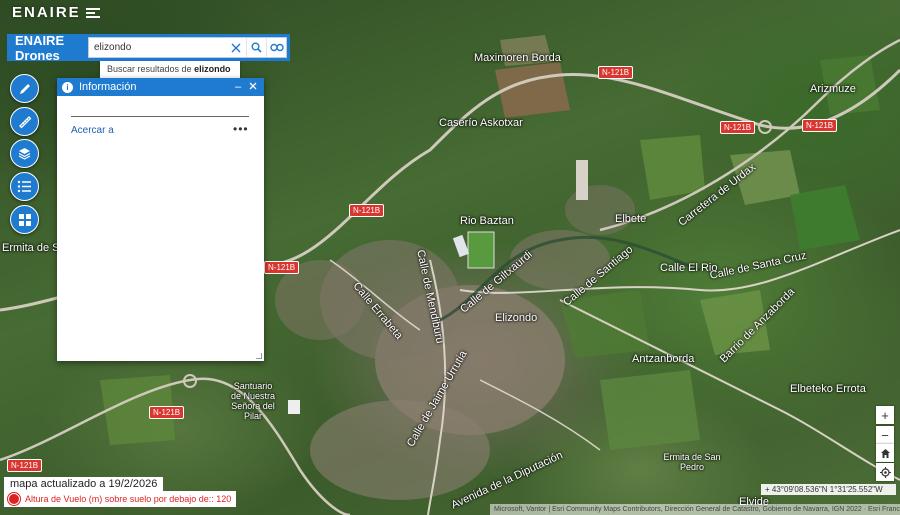  Describe the element at coordinates (160, 87) in the screenshot. I see `info-panel-header: i Información –` at that location.